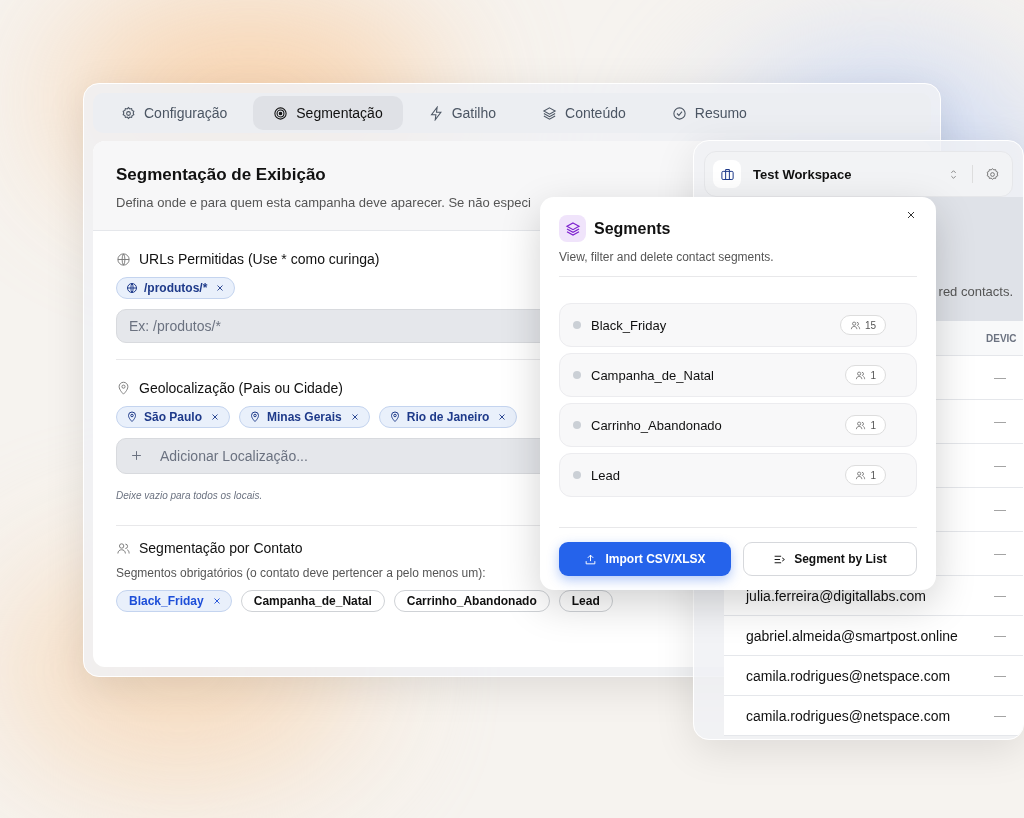 This screenshot has width=1024, height=818. I want to click on segment-item: Lead 1, so click(738, 475).